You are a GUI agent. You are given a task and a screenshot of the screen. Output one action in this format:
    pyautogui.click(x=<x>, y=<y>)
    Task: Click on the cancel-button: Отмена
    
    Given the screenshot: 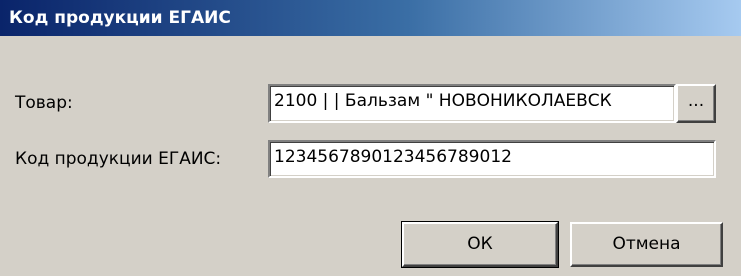 What is the action you would take?
    pyautogui.click(x=646, y=244)
    